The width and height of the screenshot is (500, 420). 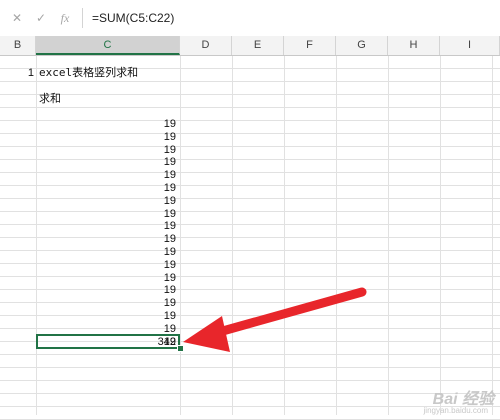 I want to click on arrow-head, so click(x=206, y=334).